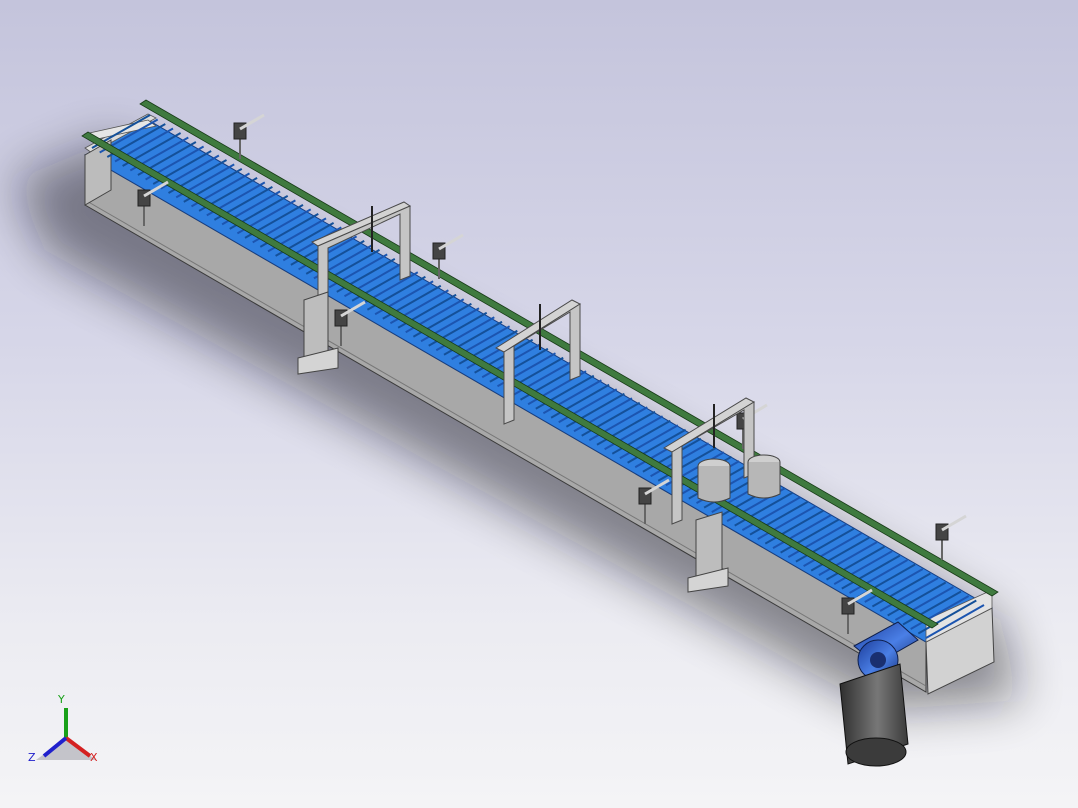 The width and height of the screenshot is (1078, 808). I want to click on axis-z-label: Z, so click(32, 757).